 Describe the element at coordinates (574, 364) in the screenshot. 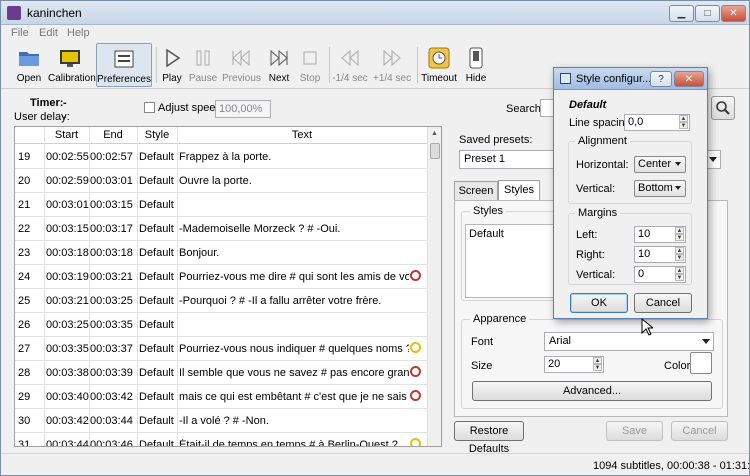

I see `size-stepper: 20 ▲ ▼` at that location.